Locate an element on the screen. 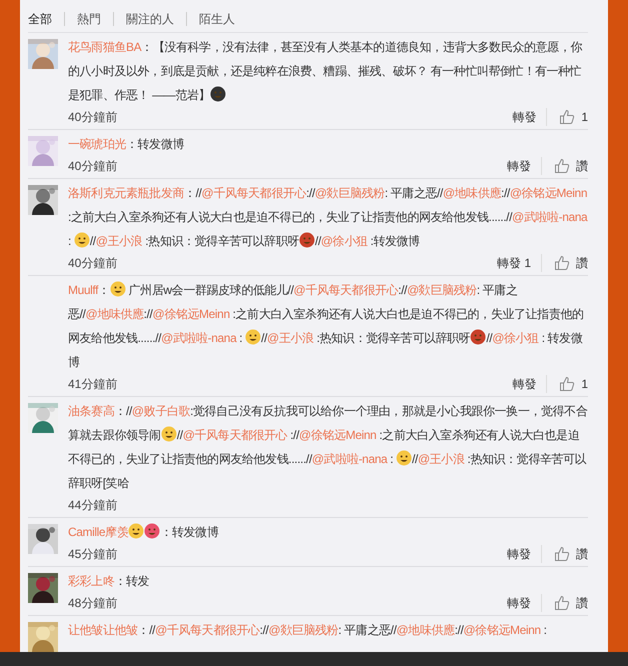  username-link: 一碗琥珀光 is located at coordinates (97, 144).